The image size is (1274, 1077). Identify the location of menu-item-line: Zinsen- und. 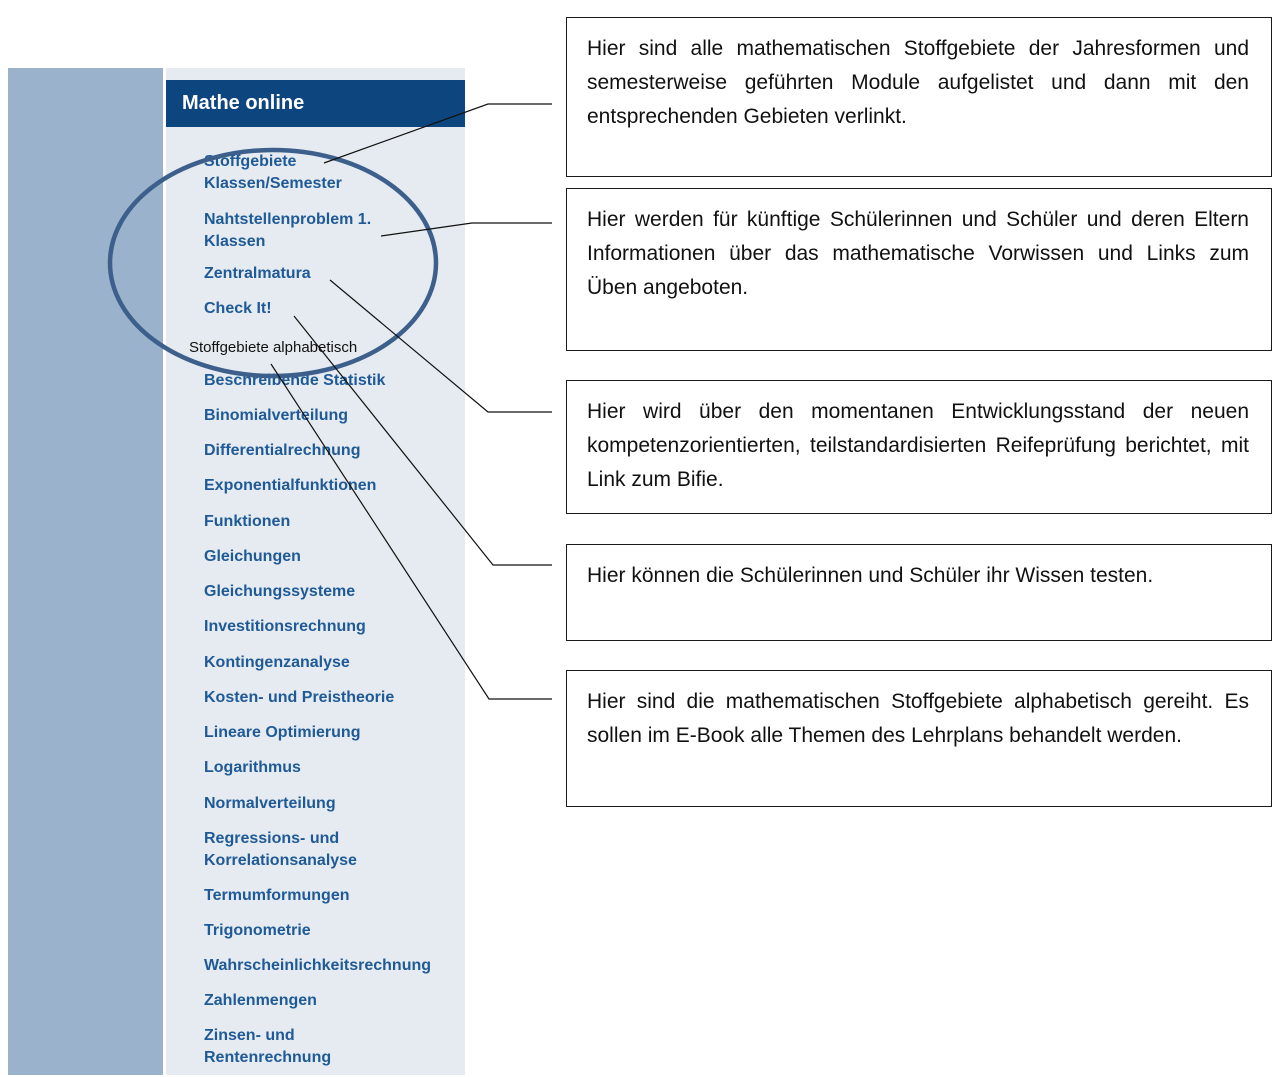
(249, 1035).